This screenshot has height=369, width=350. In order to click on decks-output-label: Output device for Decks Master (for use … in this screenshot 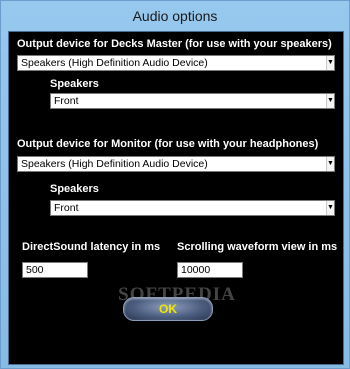, I will do `click(174, 44)`.